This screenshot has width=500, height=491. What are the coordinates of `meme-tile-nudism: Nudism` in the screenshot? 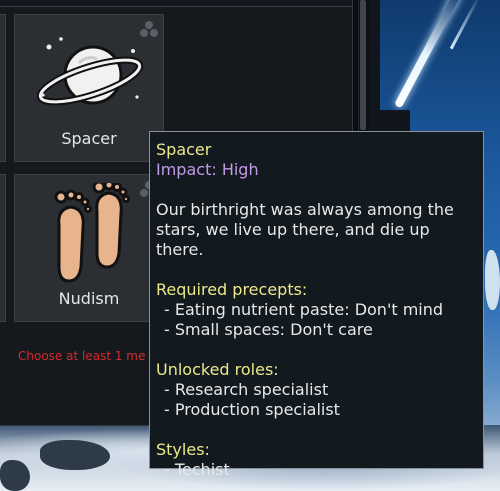 It's located at (89, 248).